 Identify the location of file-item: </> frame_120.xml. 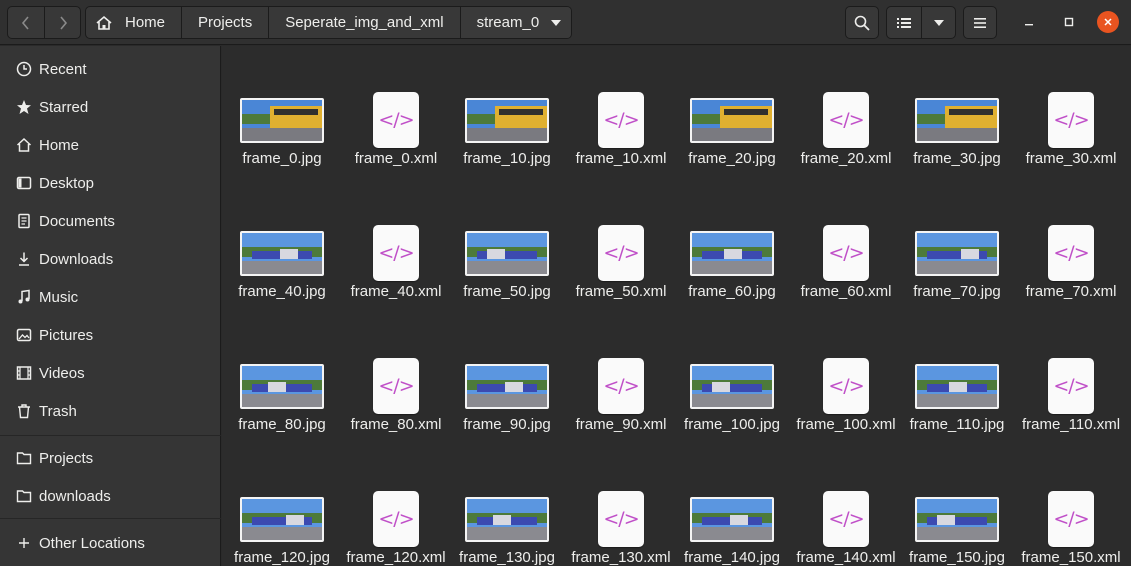
(396, 527).